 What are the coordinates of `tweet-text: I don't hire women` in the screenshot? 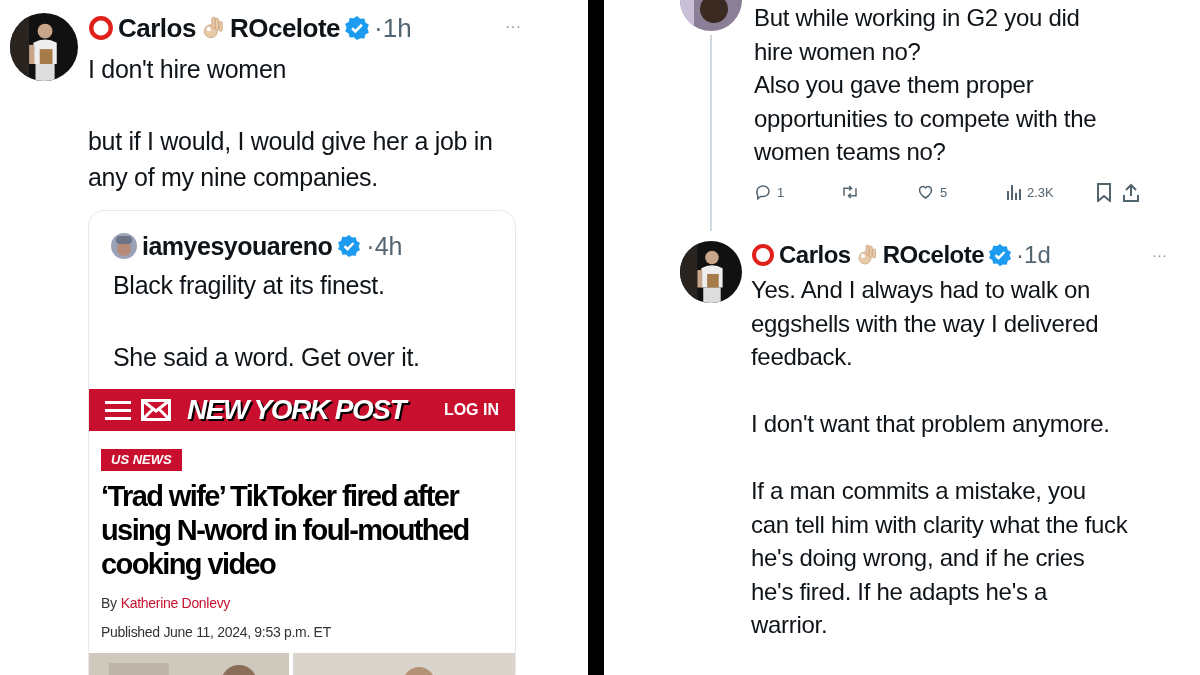 It's located at (188, 69).